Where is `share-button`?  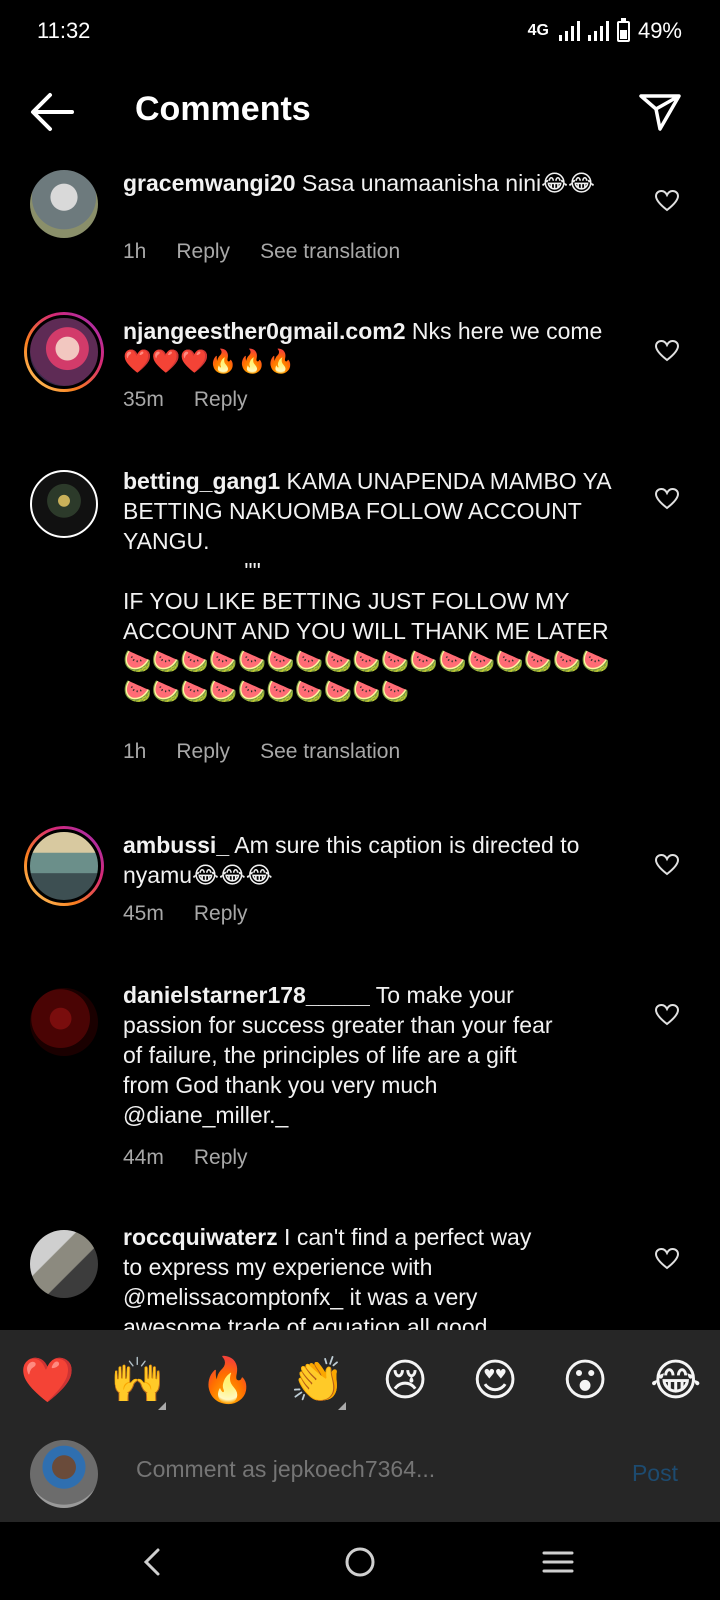 share-button is located at coordinates (660, 112).